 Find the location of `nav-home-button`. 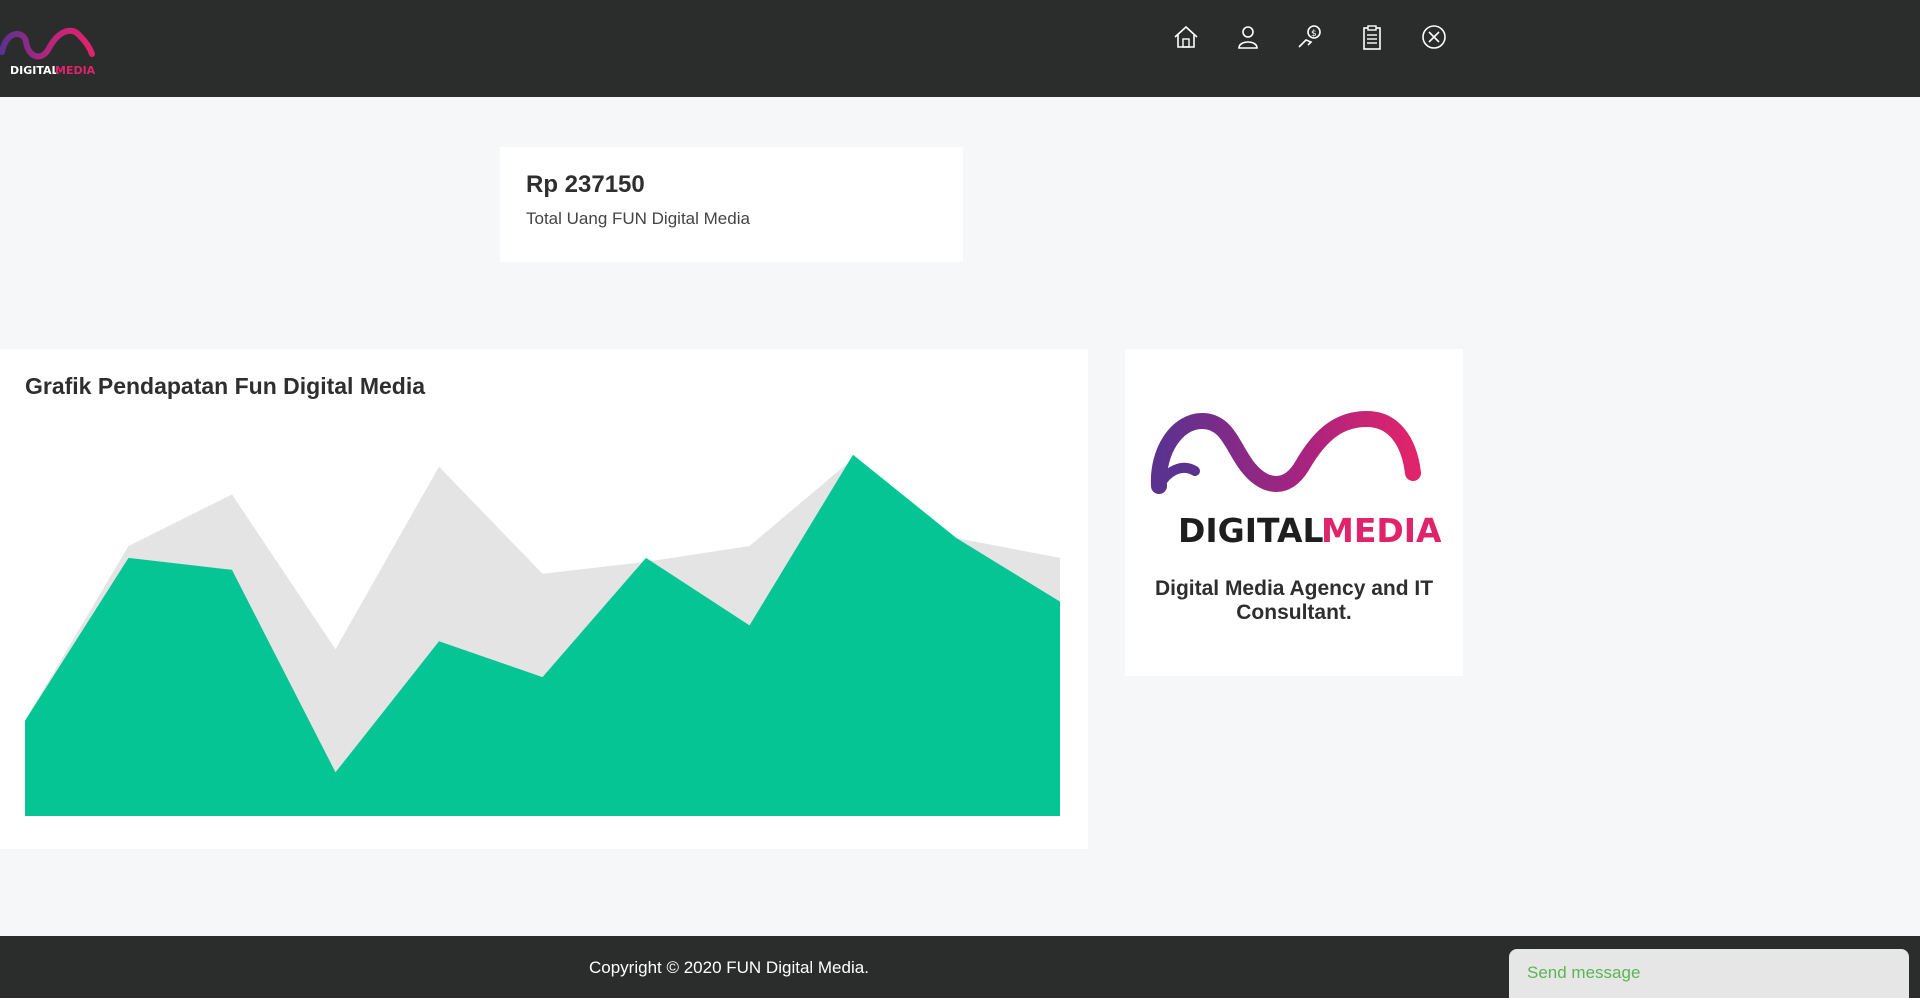

nav-home-button is located at coordinates (1186, 37).